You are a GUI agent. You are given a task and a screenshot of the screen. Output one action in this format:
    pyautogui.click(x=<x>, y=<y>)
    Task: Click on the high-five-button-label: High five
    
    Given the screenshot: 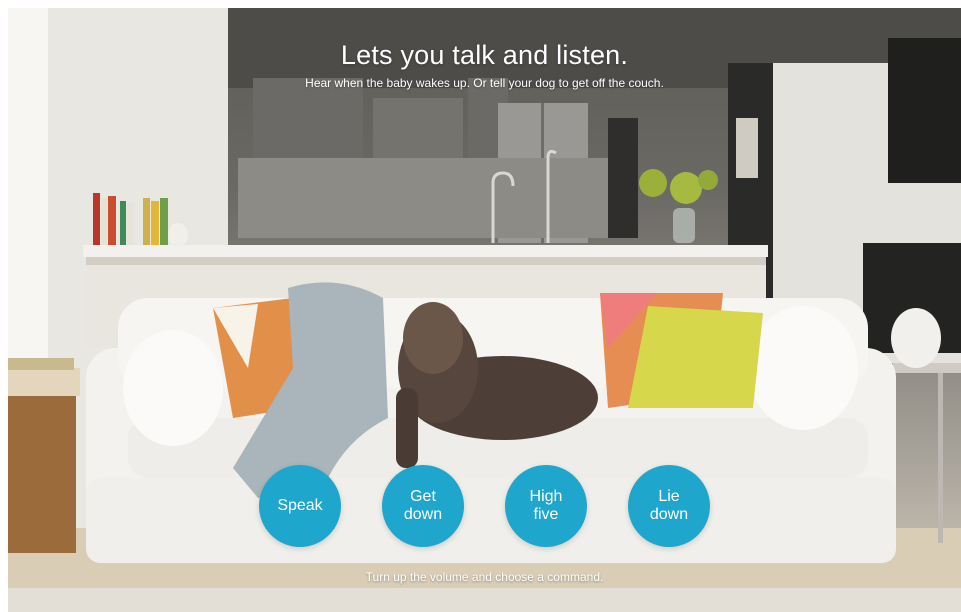 What is the action you would take?
    pyautogui.click(x=546, y=505)
    